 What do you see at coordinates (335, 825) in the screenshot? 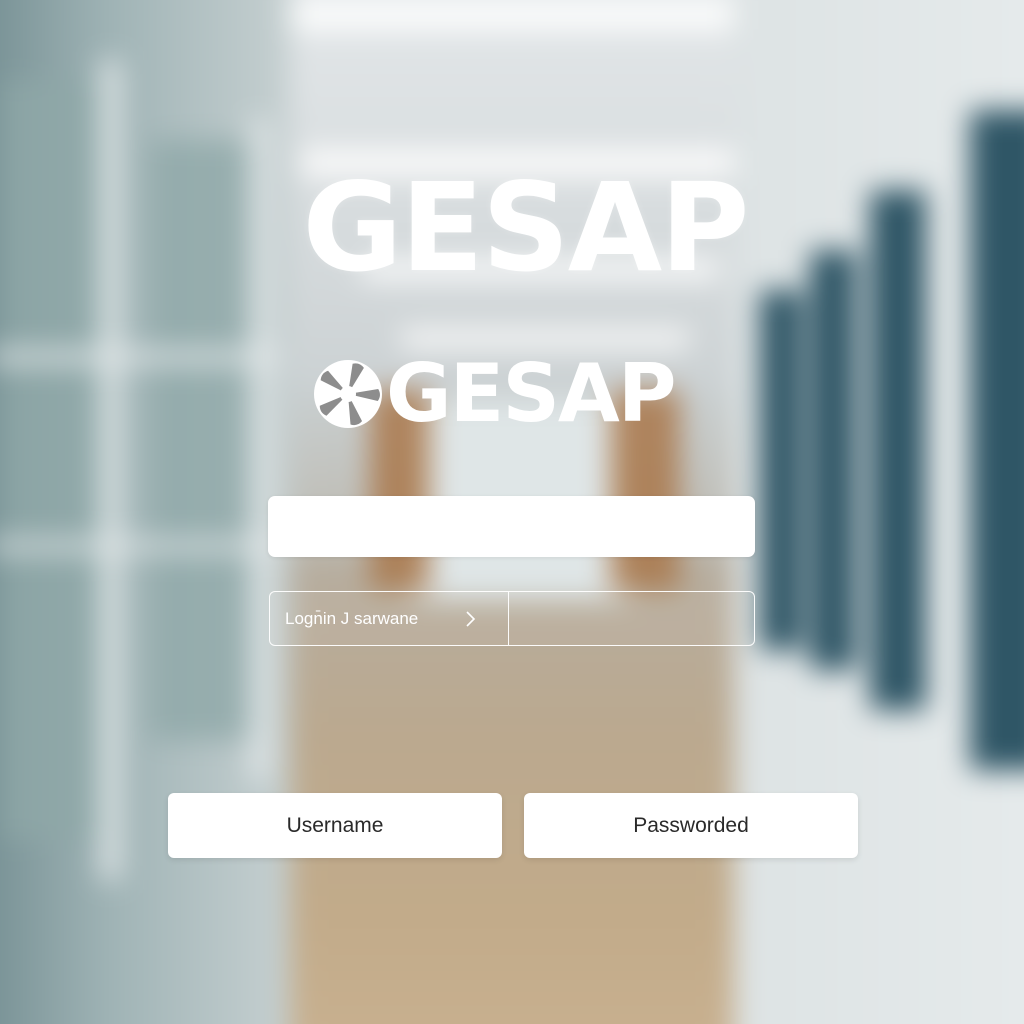
I see `username-button: Username` at bounding box center [335, 825].